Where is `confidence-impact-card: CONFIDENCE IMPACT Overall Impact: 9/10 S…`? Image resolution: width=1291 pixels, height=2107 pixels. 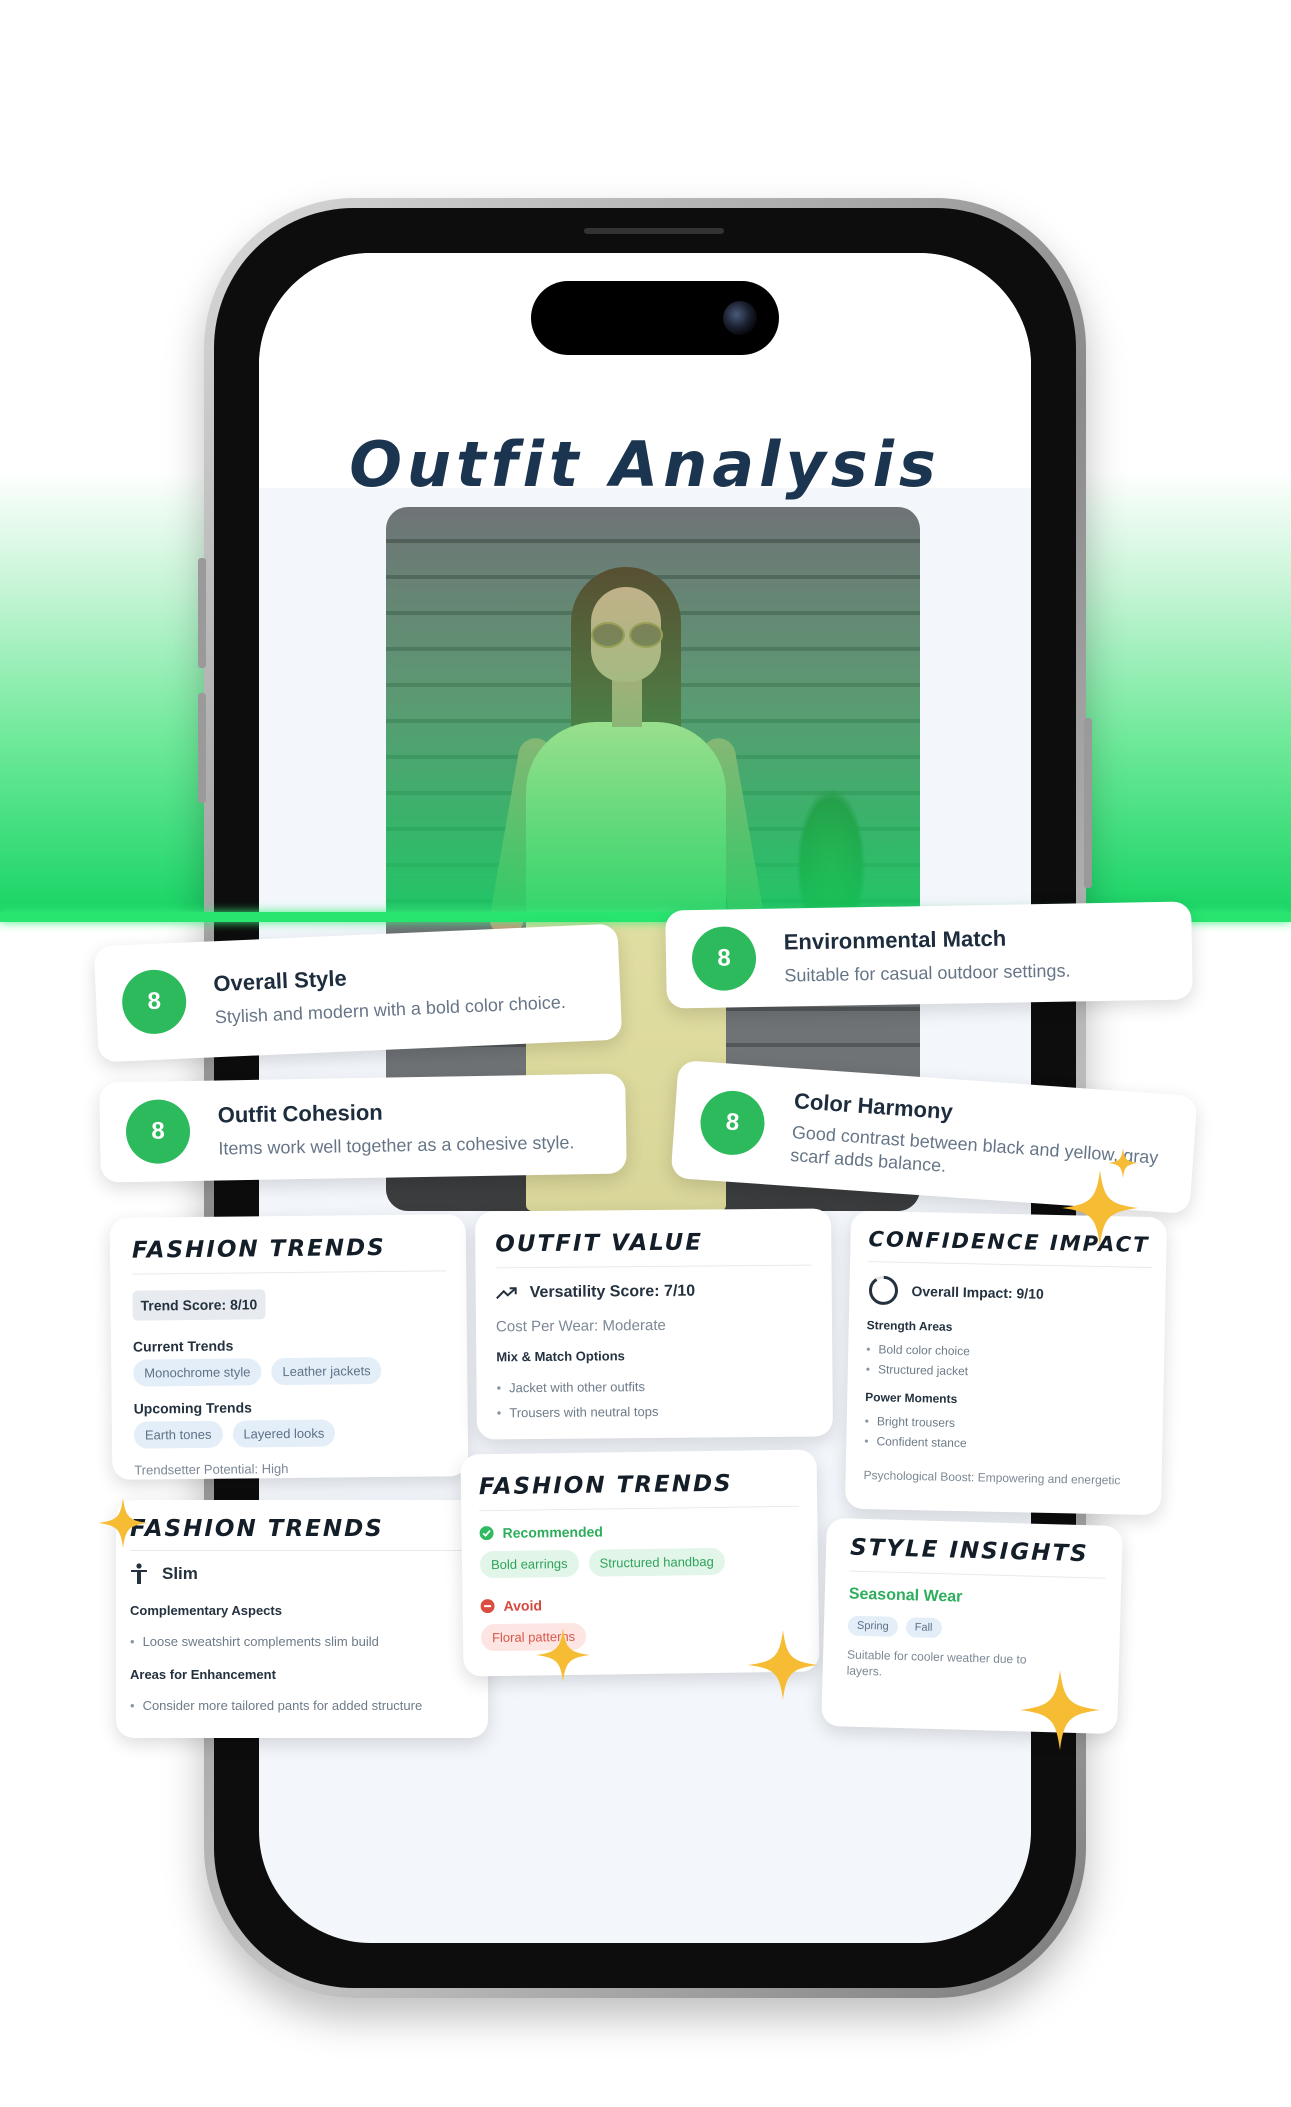 confidence-impact-card: CONFIDENCE IMPACT Overall Impact: 9/10 S… is located at coordinates (1006, 1363).